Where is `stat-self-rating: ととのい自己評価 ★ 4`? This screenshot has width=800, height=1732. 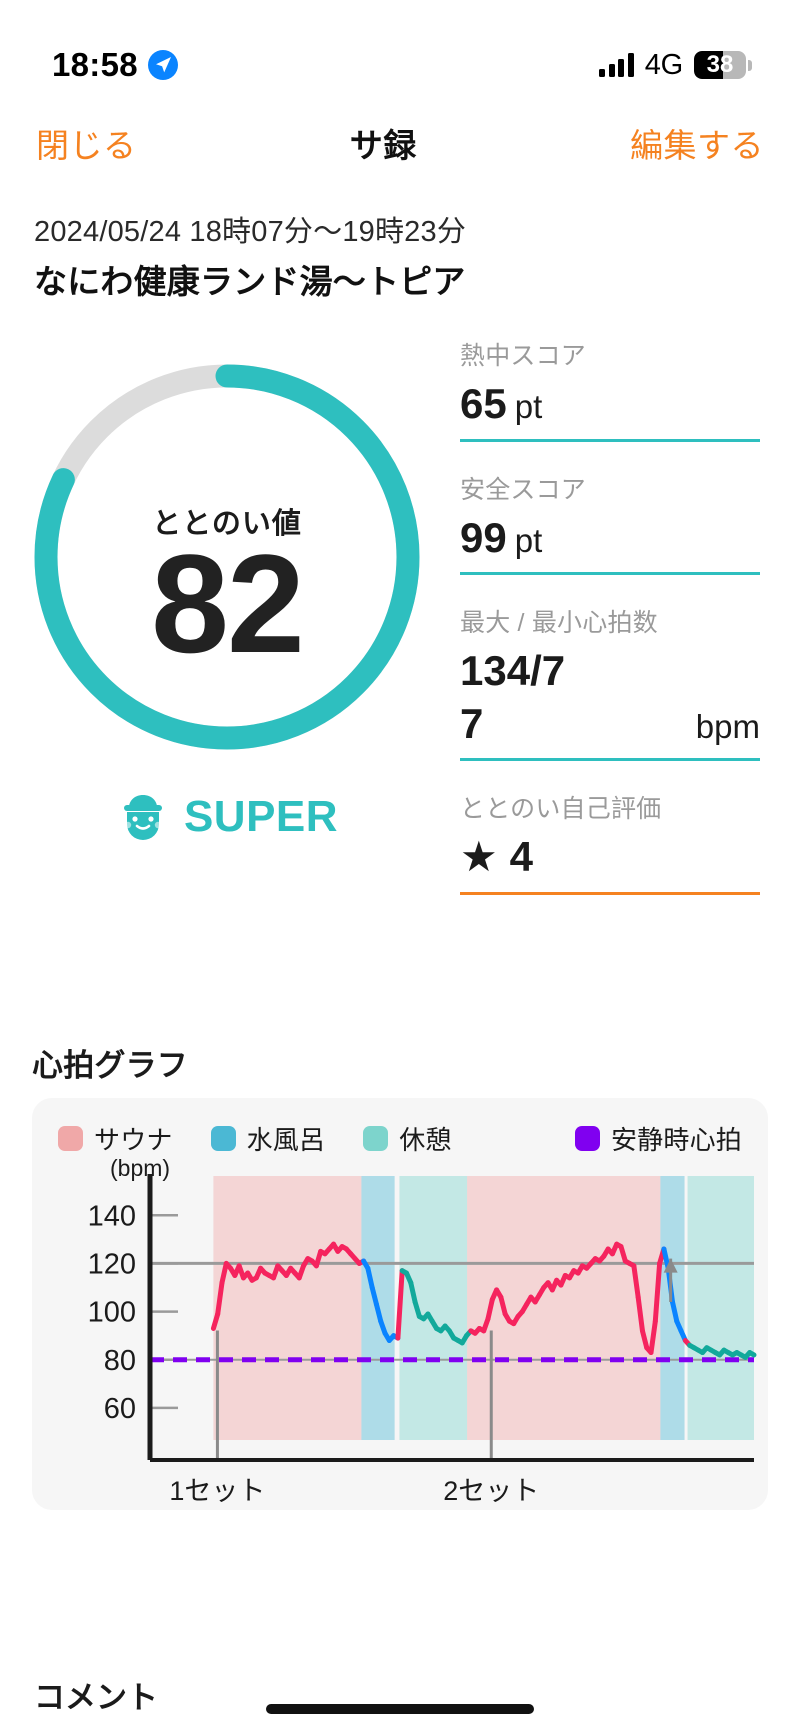
stat-self-rating: ととのい自己評価 ★ 4 is located at coordinates (610, 845).